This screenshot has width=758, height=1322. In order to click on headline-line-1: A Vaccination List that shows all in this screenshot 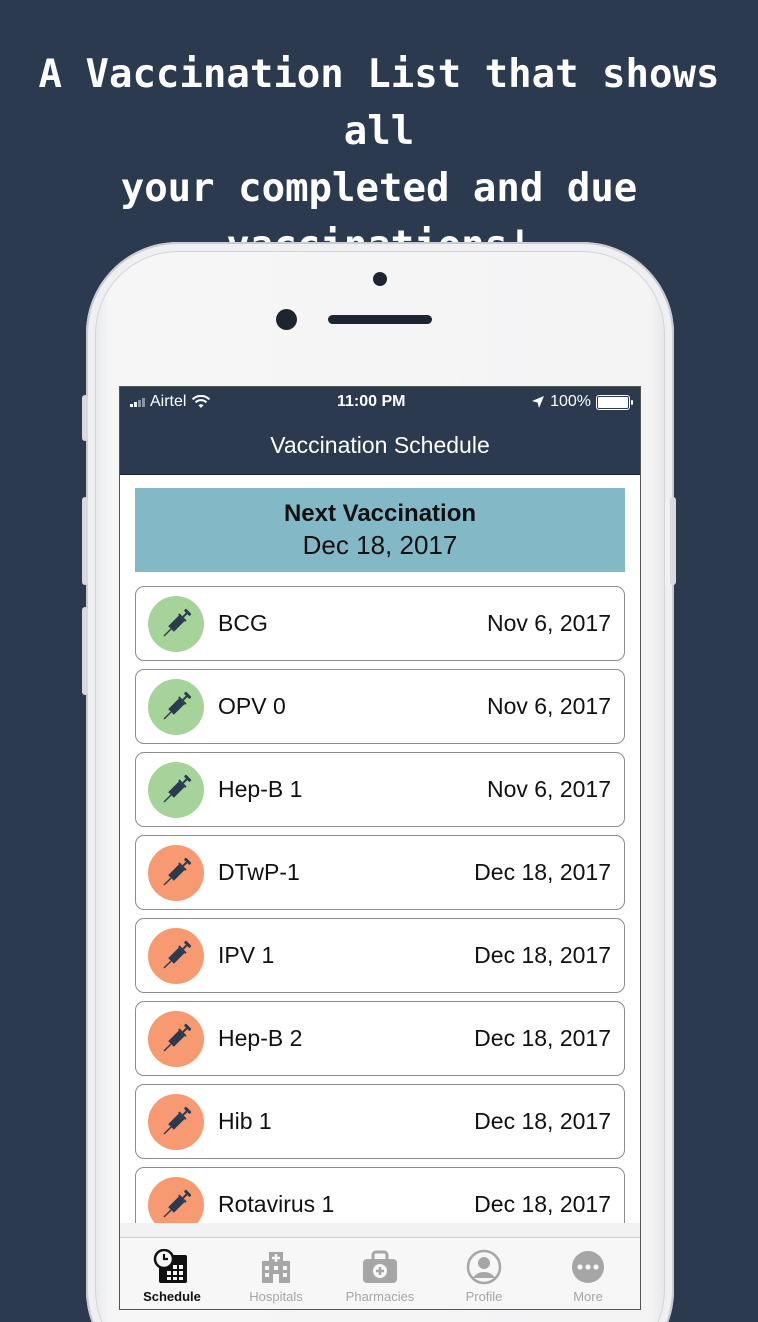, I will do `click(379, 103)`.